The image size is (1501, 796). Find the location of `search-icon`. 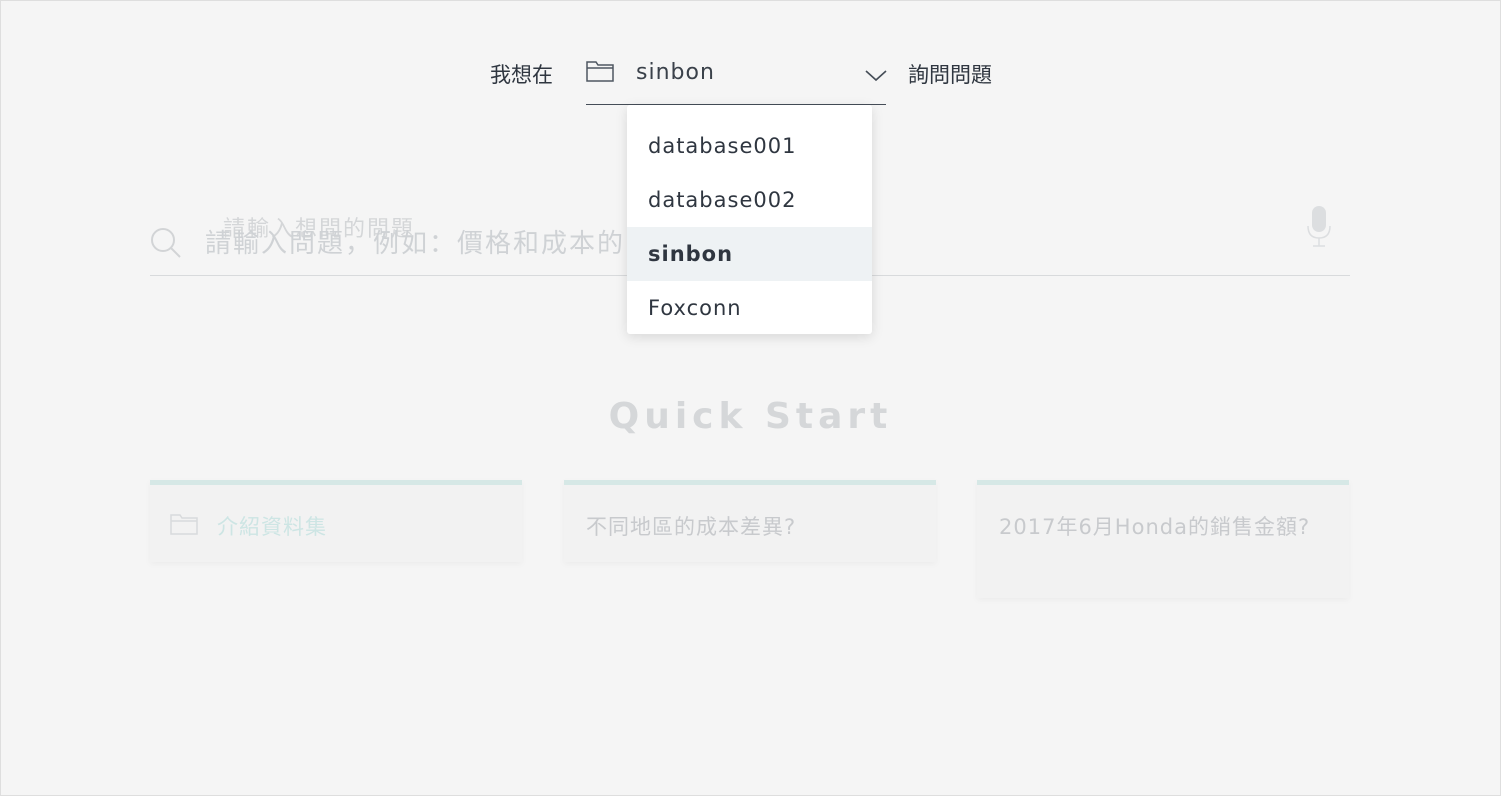

search-icon is located at coordinates (166, 243).